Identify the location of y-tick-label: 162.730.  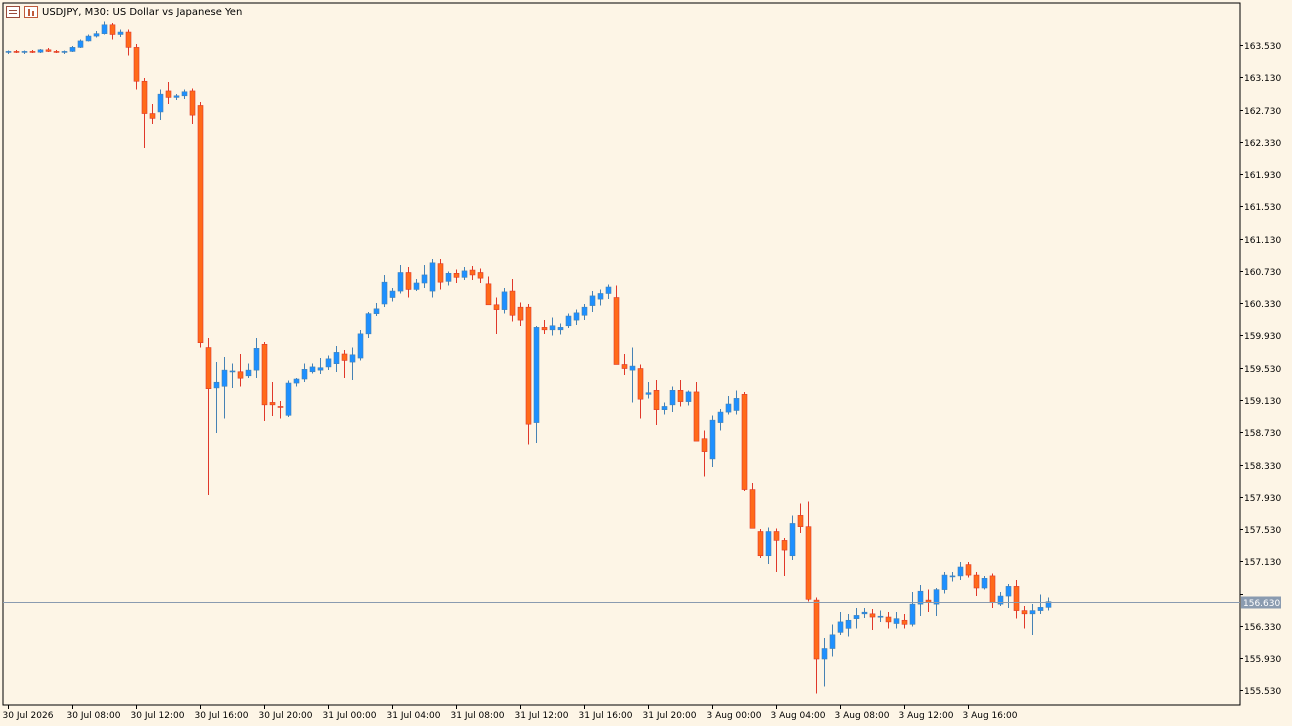
(1262, 112).